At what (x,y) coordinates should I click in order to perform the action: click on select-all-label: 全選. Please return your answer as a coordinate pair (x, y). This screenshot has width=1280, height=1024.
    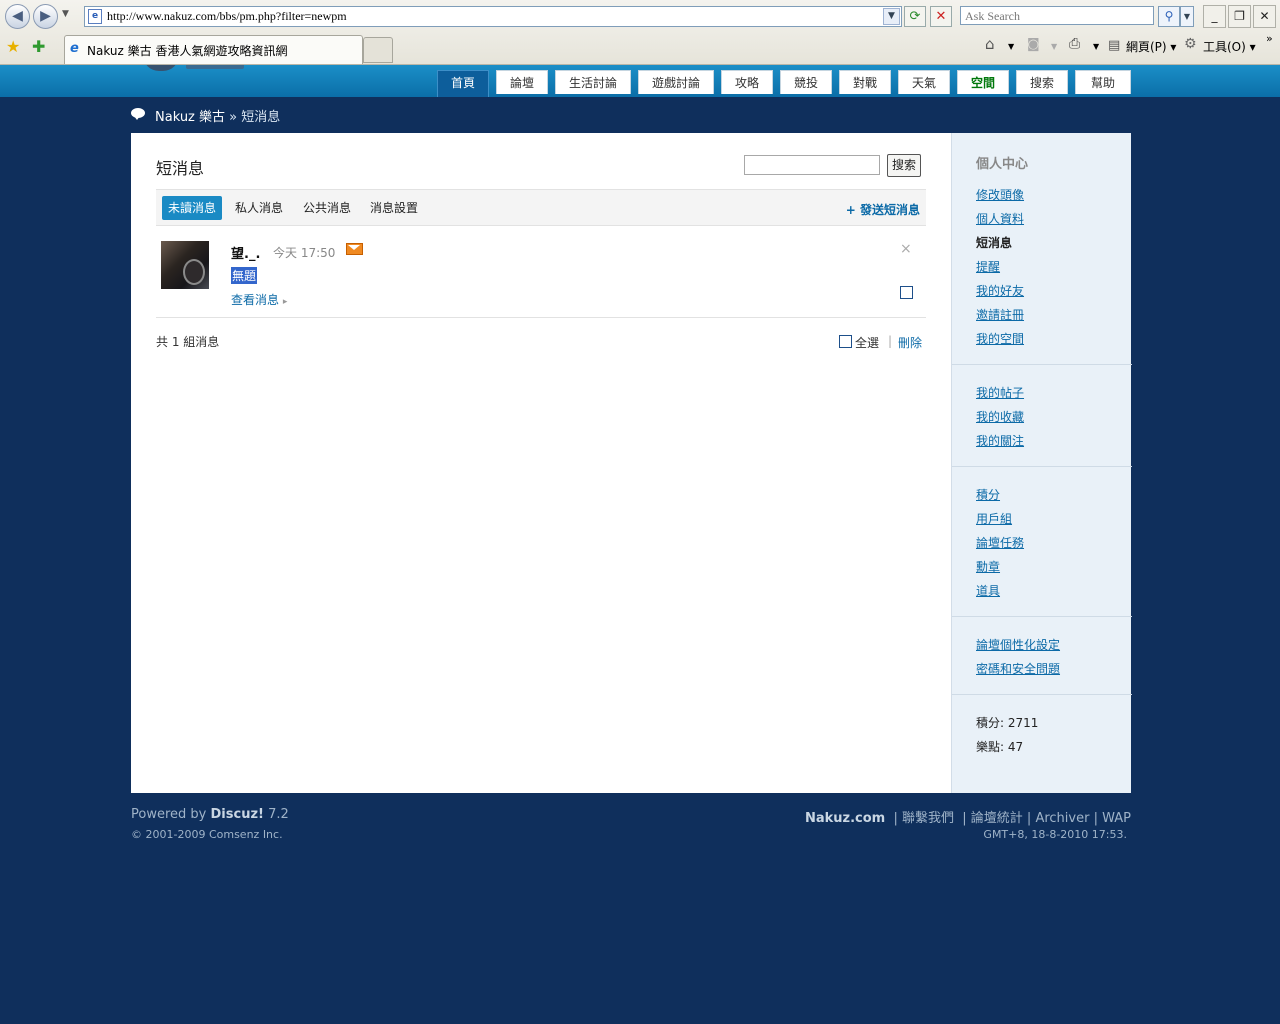
    Looking at the image, I should click on (867, 342).